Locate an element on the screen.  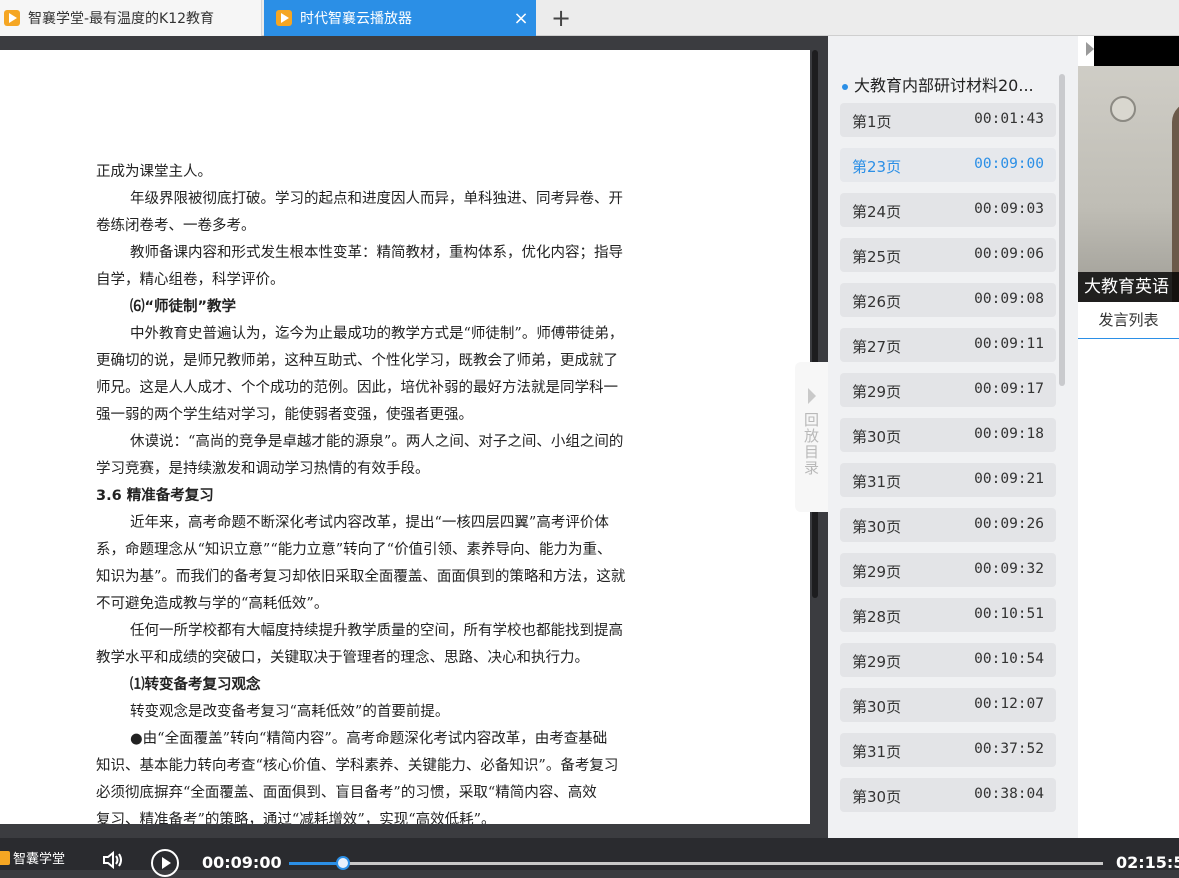
brand-label: 智囊学堂 is located at coordinates (39, 859).